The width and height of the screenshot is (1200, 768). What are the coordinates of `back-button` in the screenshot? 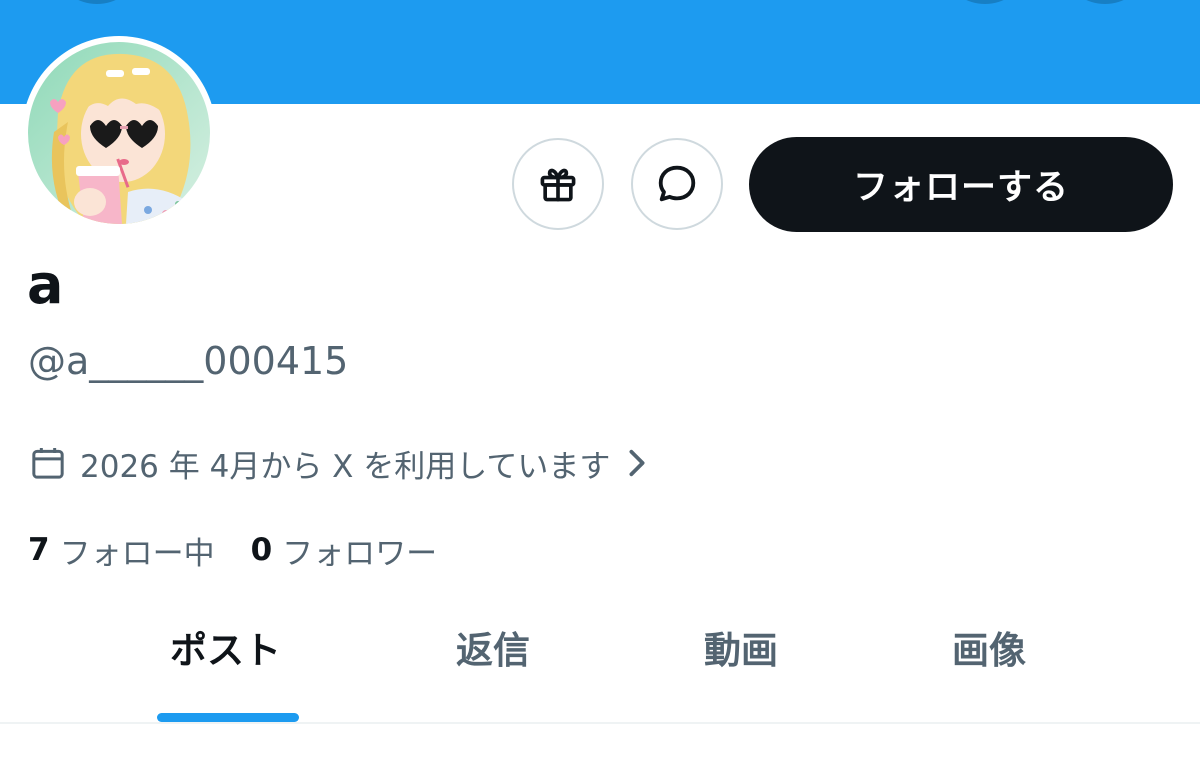 It's located at (97, 2).